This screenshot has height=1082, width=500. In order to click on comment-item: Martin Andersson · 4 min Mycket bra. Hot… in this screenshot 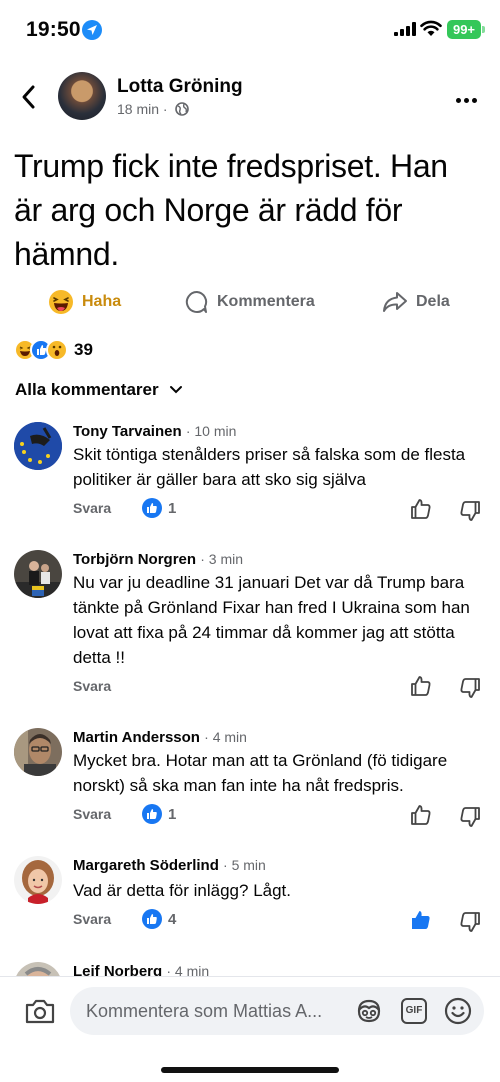, I will do `click(250, 779)`.